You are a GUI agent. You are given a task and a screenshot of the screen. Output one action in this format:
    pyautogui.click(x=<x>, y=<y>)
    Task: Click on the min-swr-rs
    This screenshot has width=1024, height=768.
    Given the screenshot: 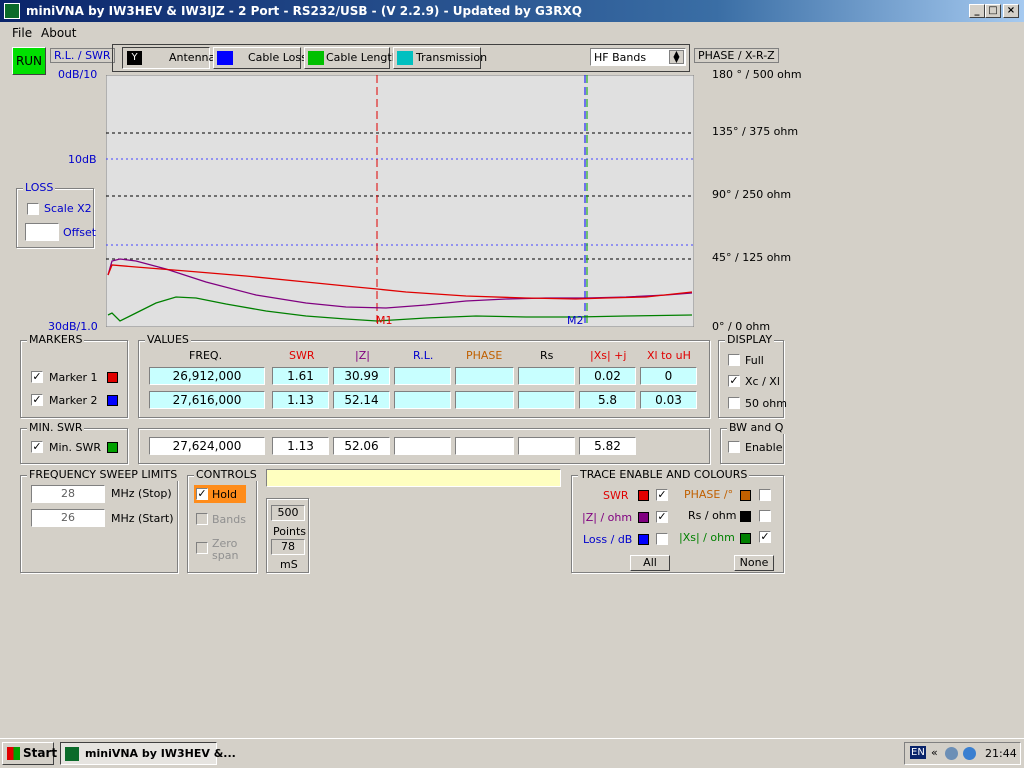 What is the action you would take?
    pyautogui.click(x=546, y=446)
    